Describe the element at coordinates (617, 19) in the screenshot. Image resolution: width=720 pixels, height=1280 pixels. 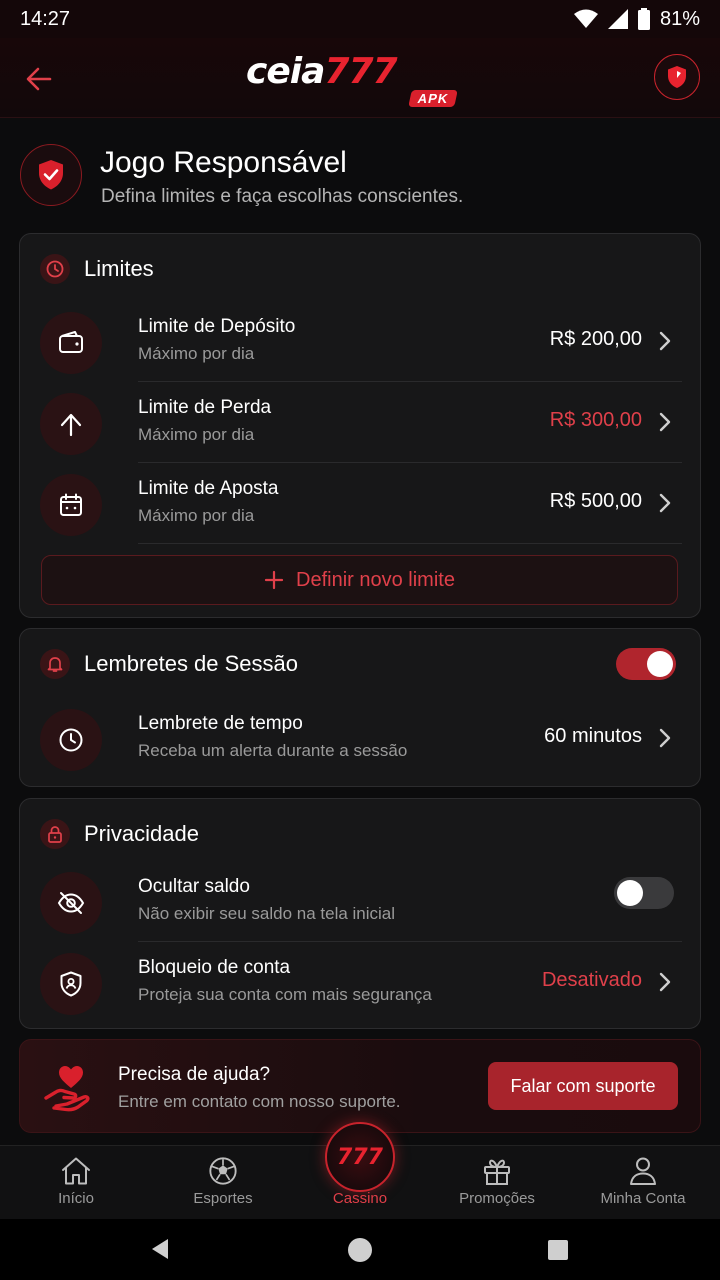
I see `signal-icon` at that location.